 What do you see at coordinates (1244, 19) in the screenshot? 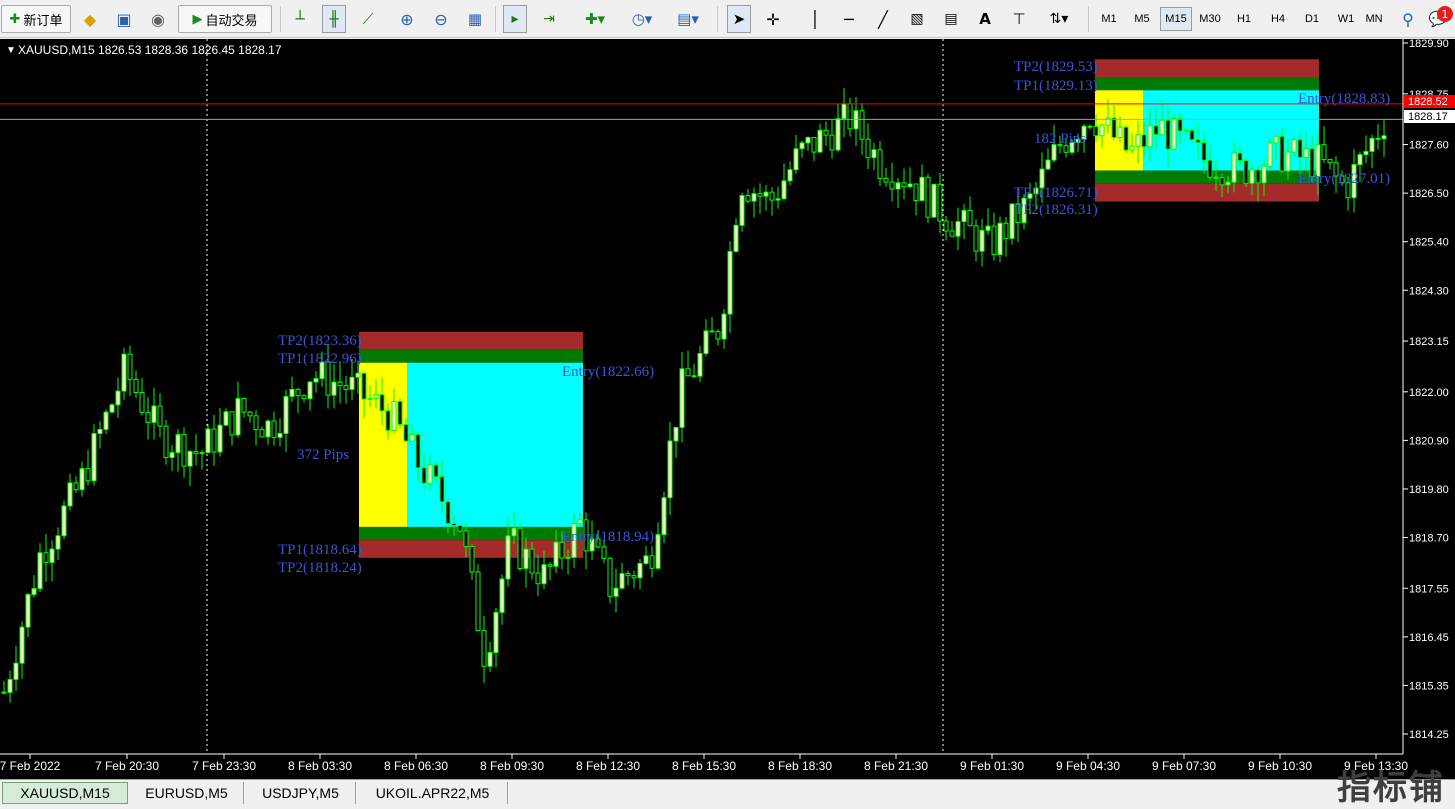
I see `timeframe-h1: H1` at bounding box center [1244, 19].